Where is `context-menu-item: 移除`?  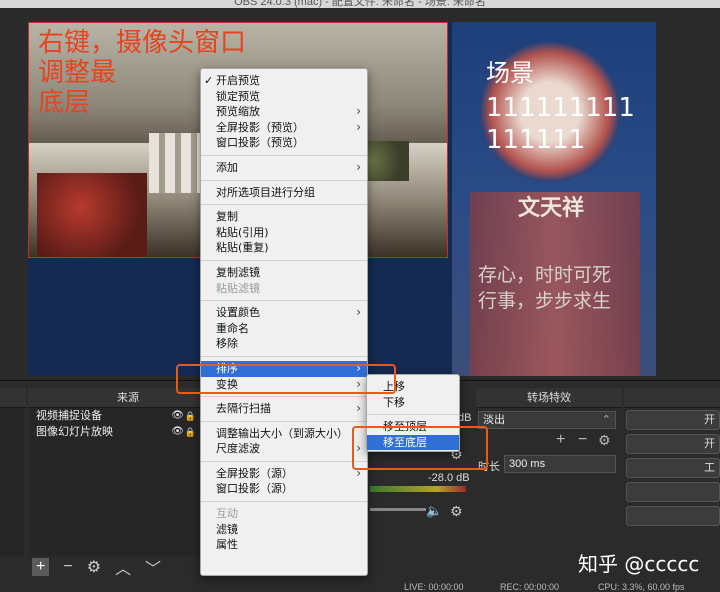 context-menu-item: 移除 is located at coordinates (284, 344).